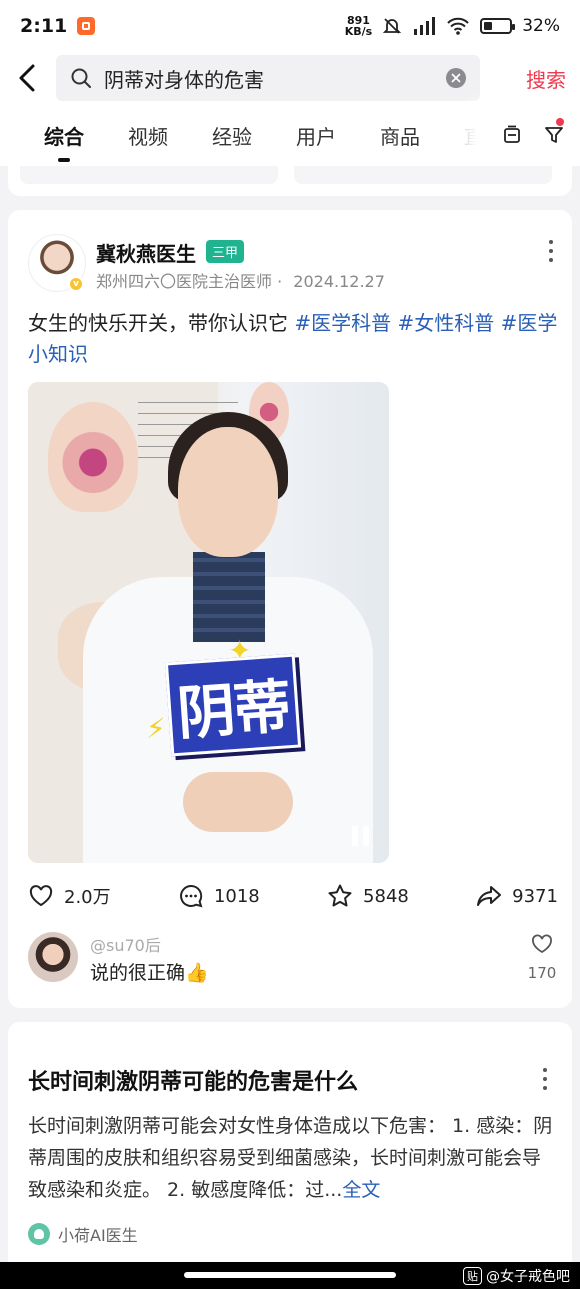 The image size is (580, 1289). Describe the element at coordinates (472, 1276) in the screenshot. I see `watermark-logo-icon: 贴` at that location.